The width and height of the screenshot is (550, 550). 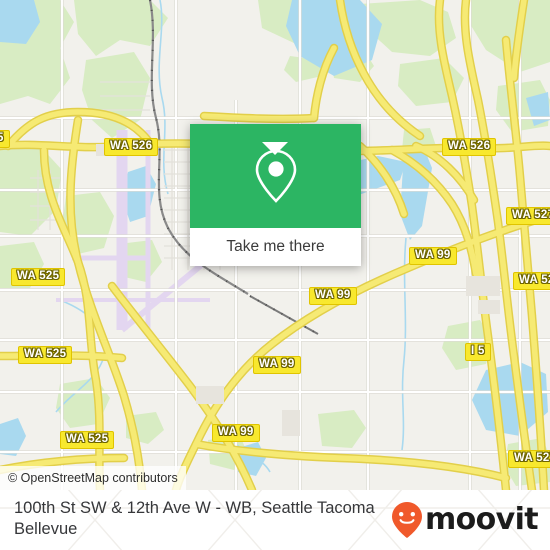 I want to click on highway-shield: I 5, so click(x=478, y=352).